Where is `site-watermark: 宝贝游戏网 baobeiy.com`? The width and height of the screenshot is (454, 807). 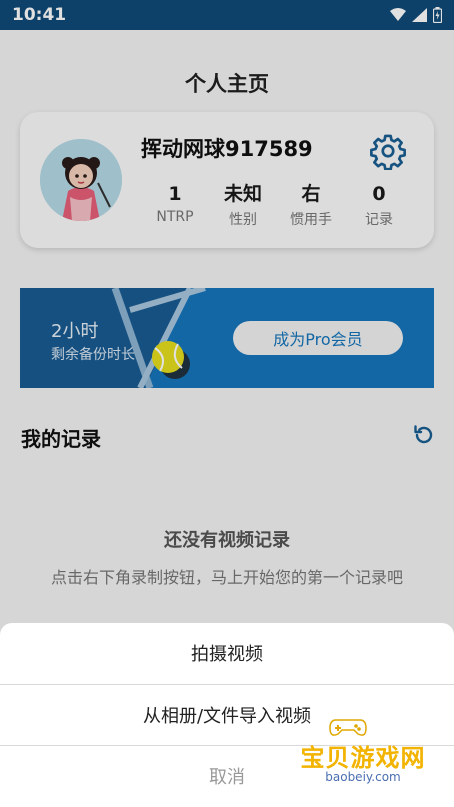 site-watermark: 宝贝游戏网 baobeiy.com is located at coordinates (363, 759).